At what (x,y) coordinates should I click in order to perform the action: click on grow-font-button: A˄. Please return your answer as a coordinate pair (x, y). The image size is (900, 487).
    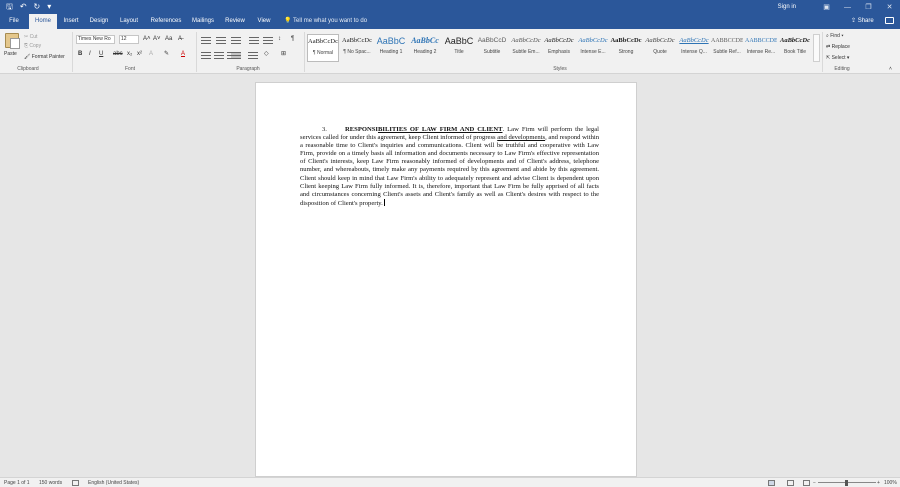
    Looking at the image, I should click on (147, 39).